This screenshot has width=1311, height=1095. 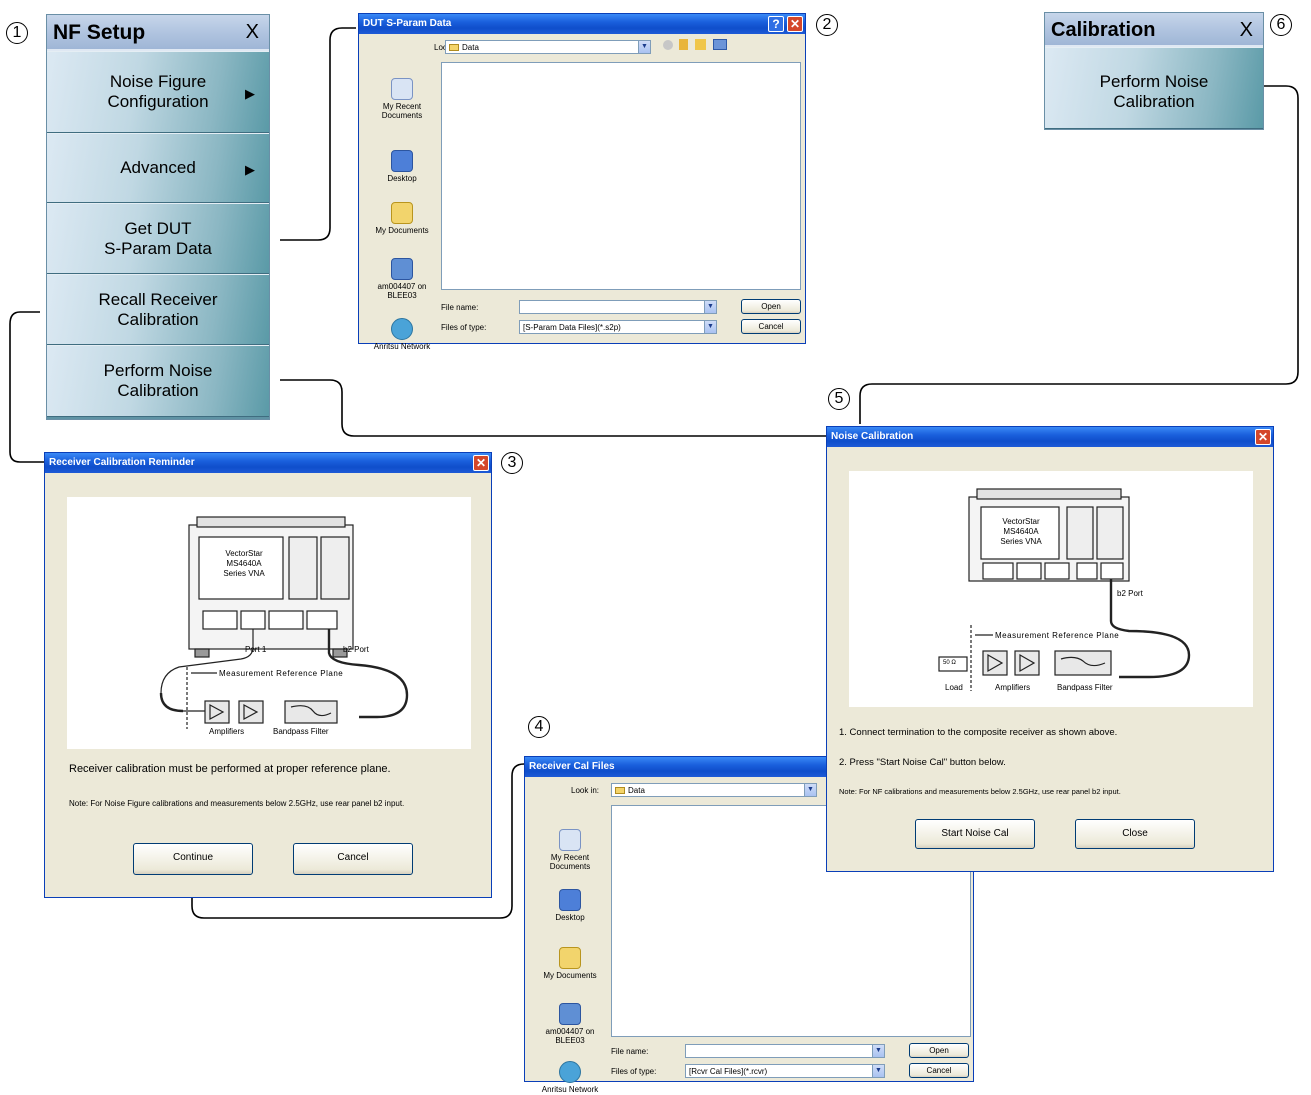 What do you see at coordinates (785, 1071) in the screenshot?
I see `files-of-type-select: [Rcvr Cal Files](*.rcvr) ▼` at bounding box center [785, 1071].